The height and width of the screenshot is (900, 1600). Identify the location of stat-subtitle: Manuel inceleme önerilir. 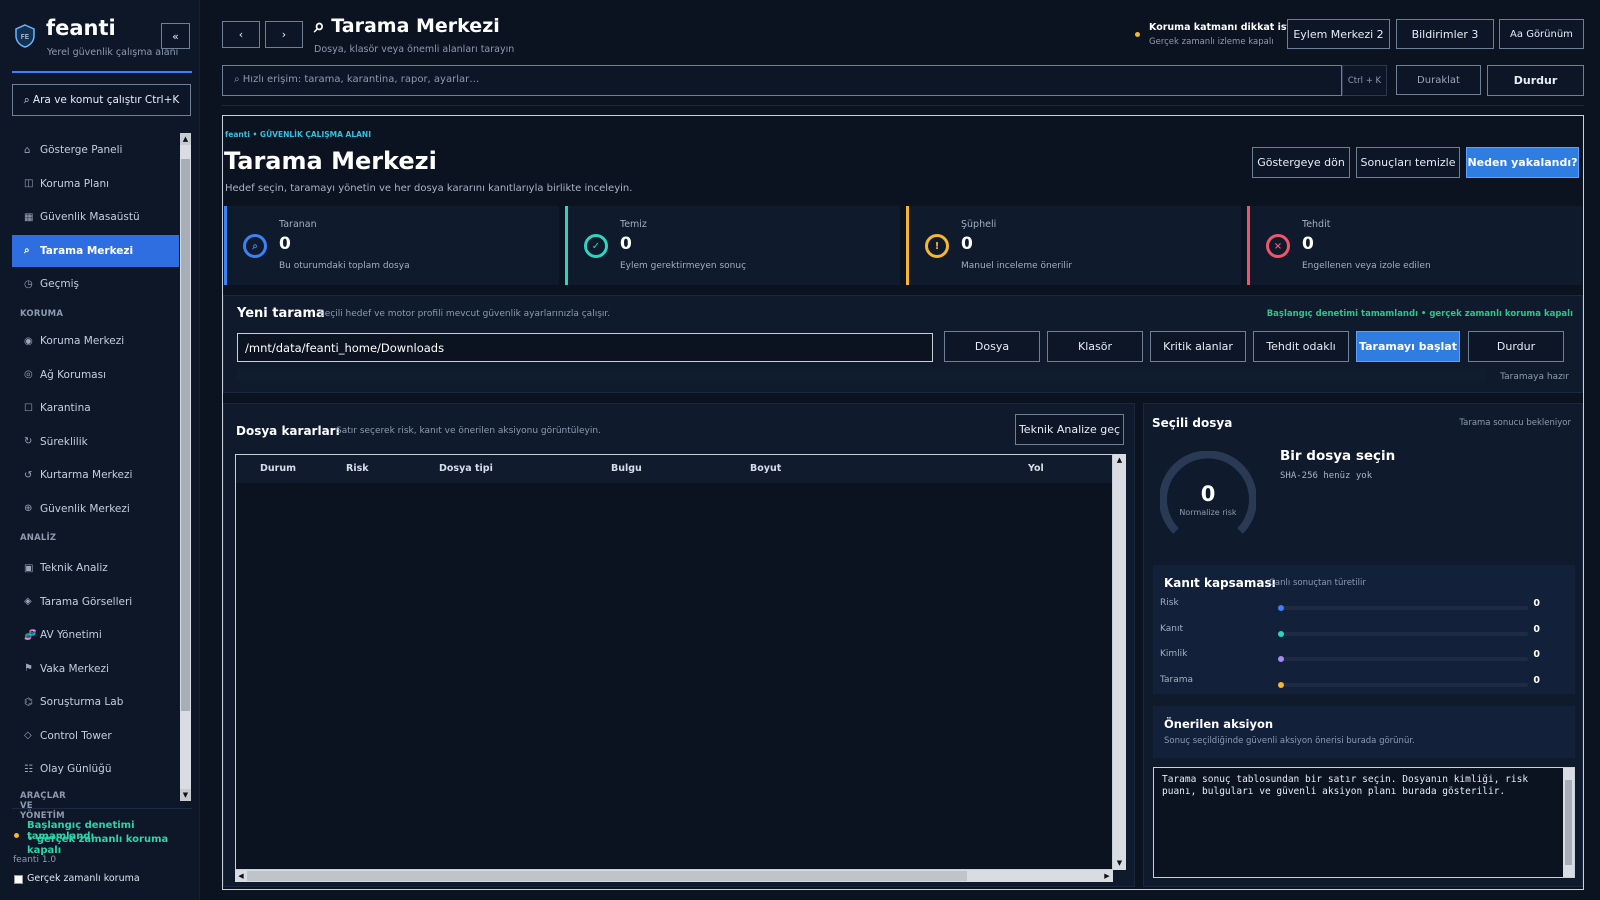
(1017, 266).